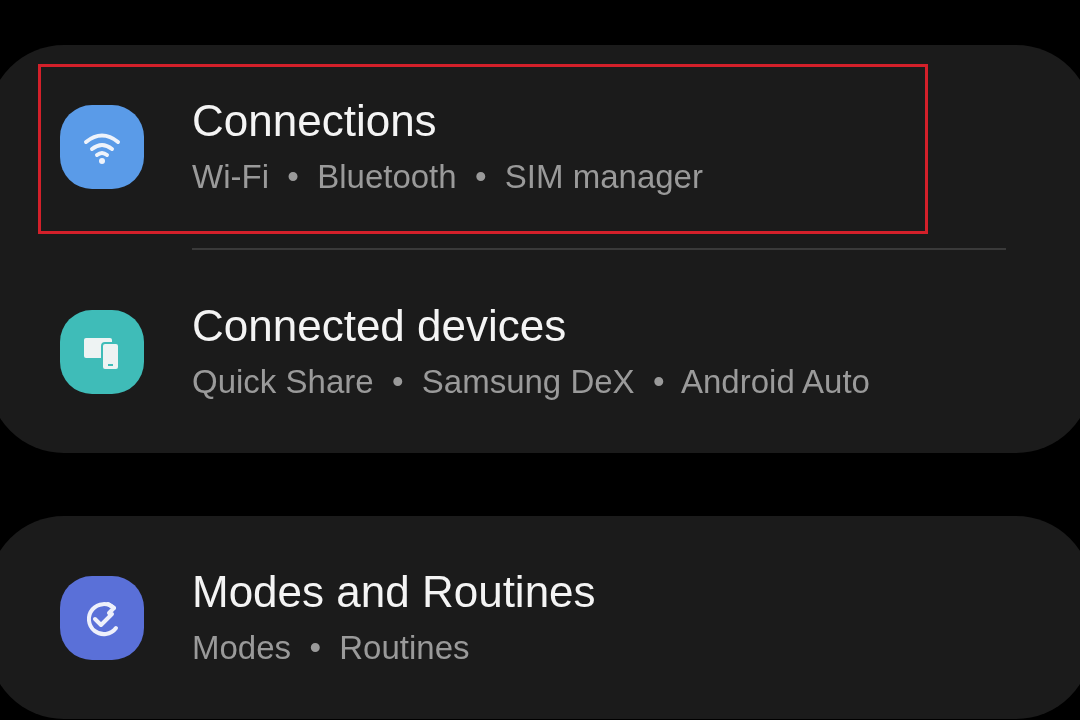 This screenshot has width=1080, height=720. Describe the element at coordinates (331, 647) in the screenshot. I see `item-subtitle: Modes • Routines` at that location.